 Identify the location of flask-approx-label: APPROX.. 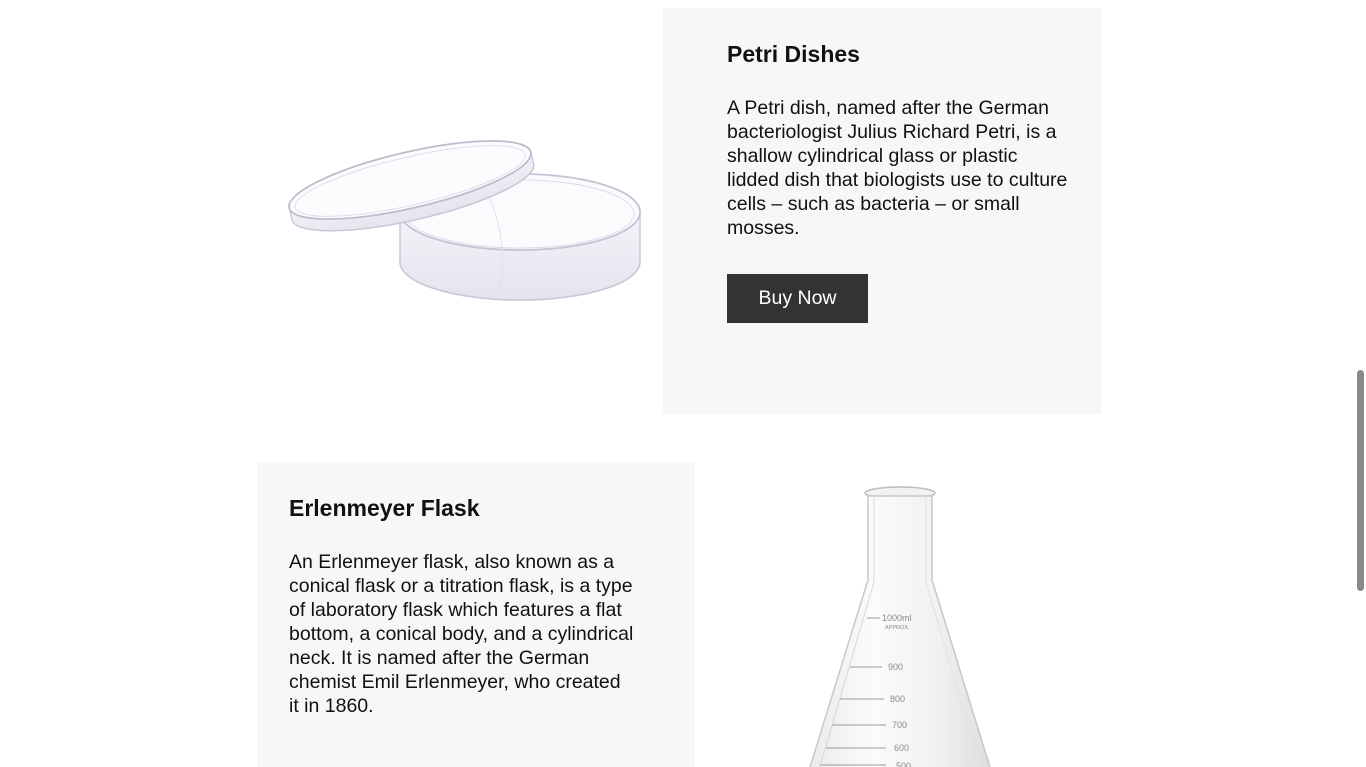
(897, 628).